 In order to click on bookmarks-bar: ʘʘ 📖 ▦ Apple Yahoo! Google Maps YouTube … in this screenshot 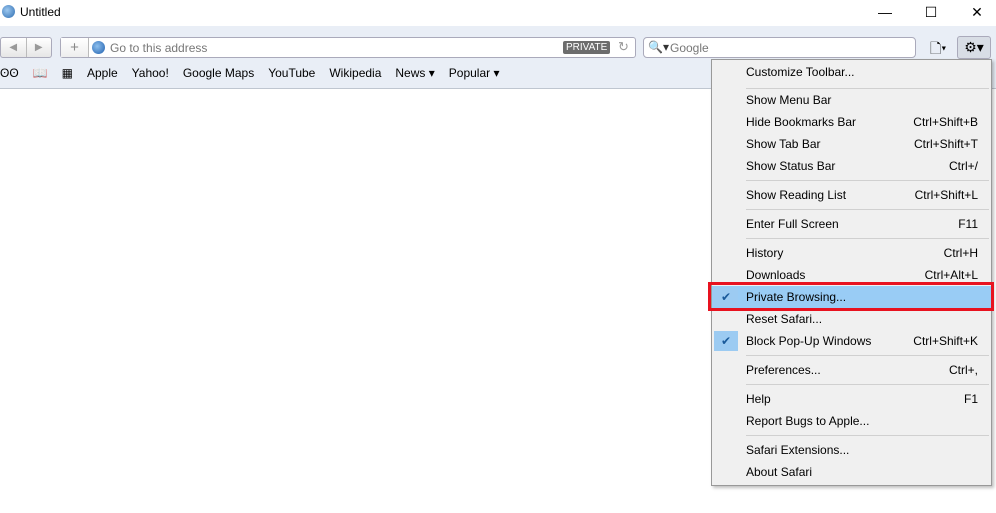, I will do `click(256, 73)`.